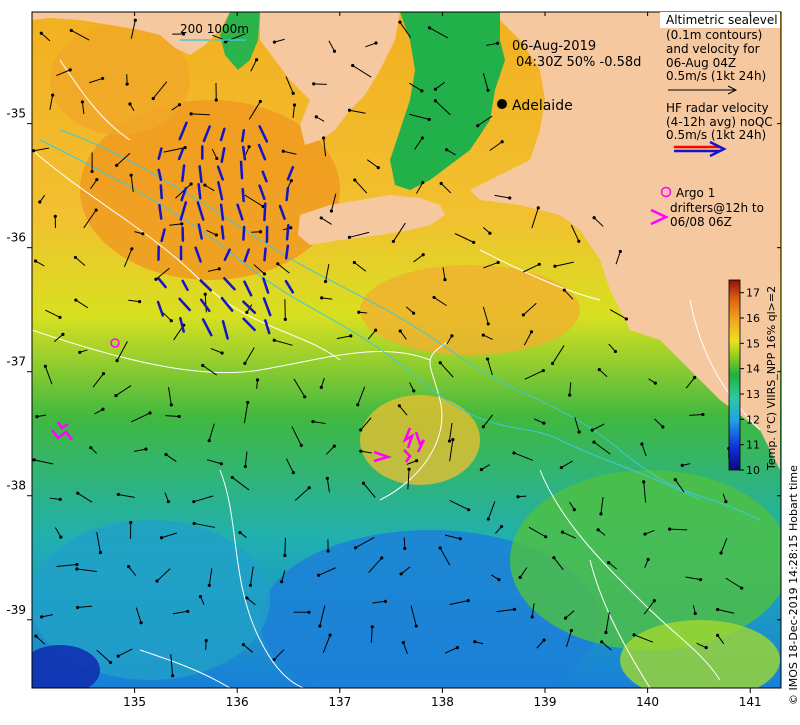 This screenshot has height=725, width=800. Describe the element at coordinates (16, 610) in the screenshot. I see `y-tick-label: -39` at that location.